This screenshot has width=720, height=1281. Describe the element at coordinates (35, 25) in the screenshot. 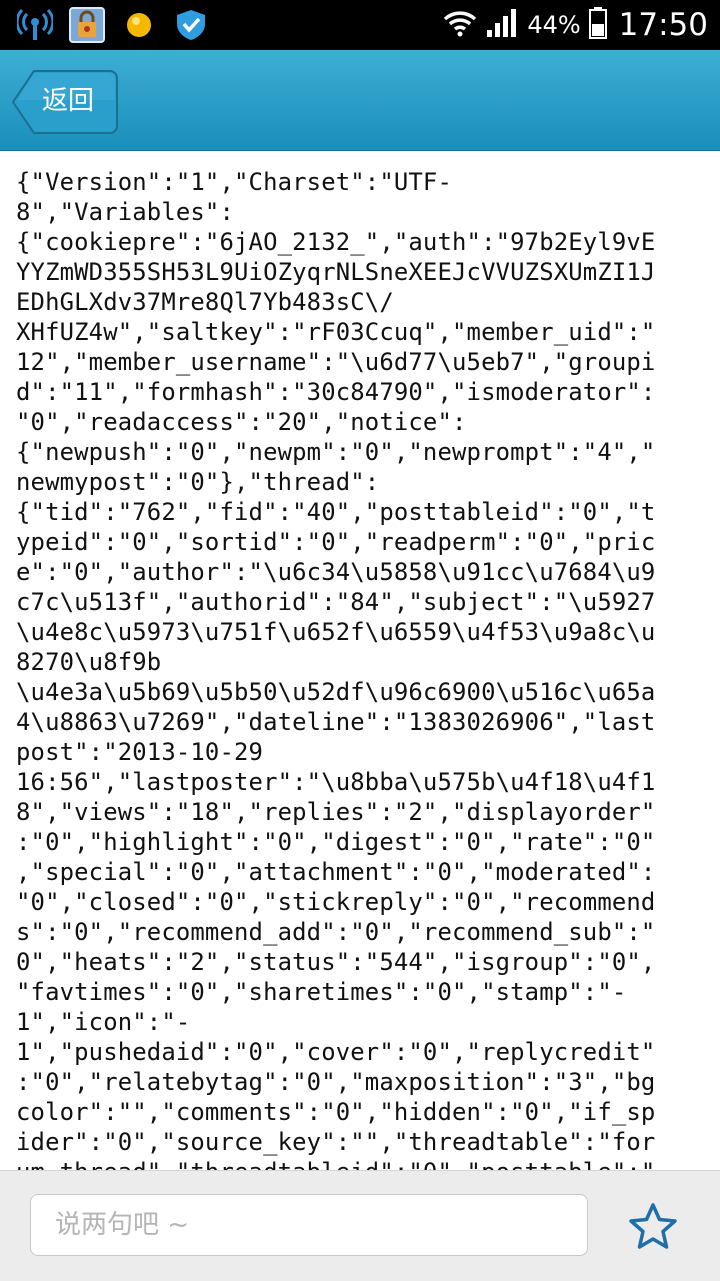

I see `signal-broadcast-icon` at that location.